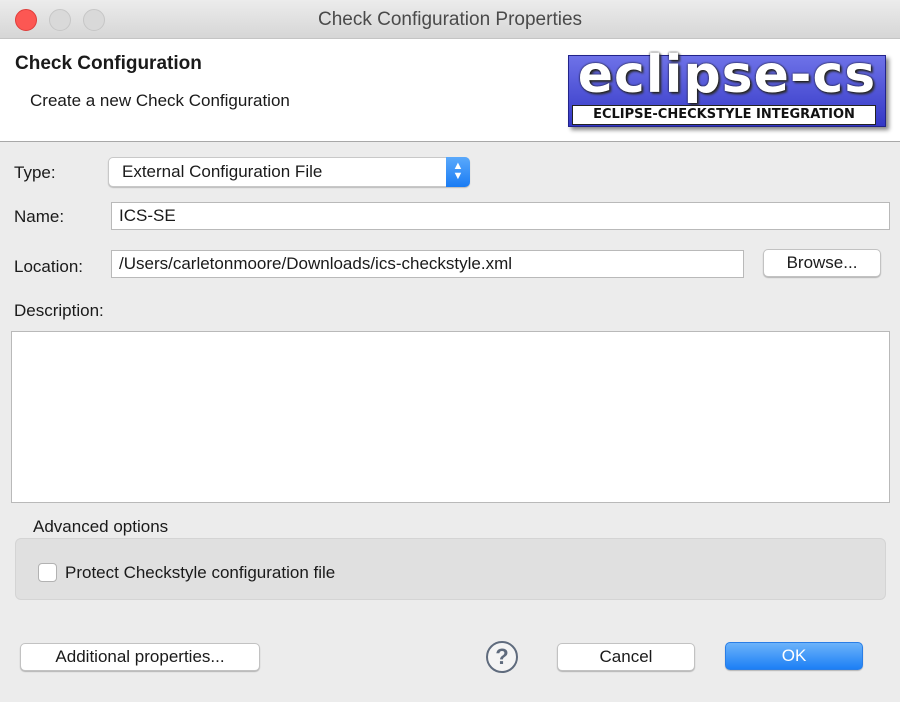 This screenshot has height=702, width=900. Describe the element at coordinates (222, 171) in the screenshot. I see `type-select-value: External Configuration File` at that location.